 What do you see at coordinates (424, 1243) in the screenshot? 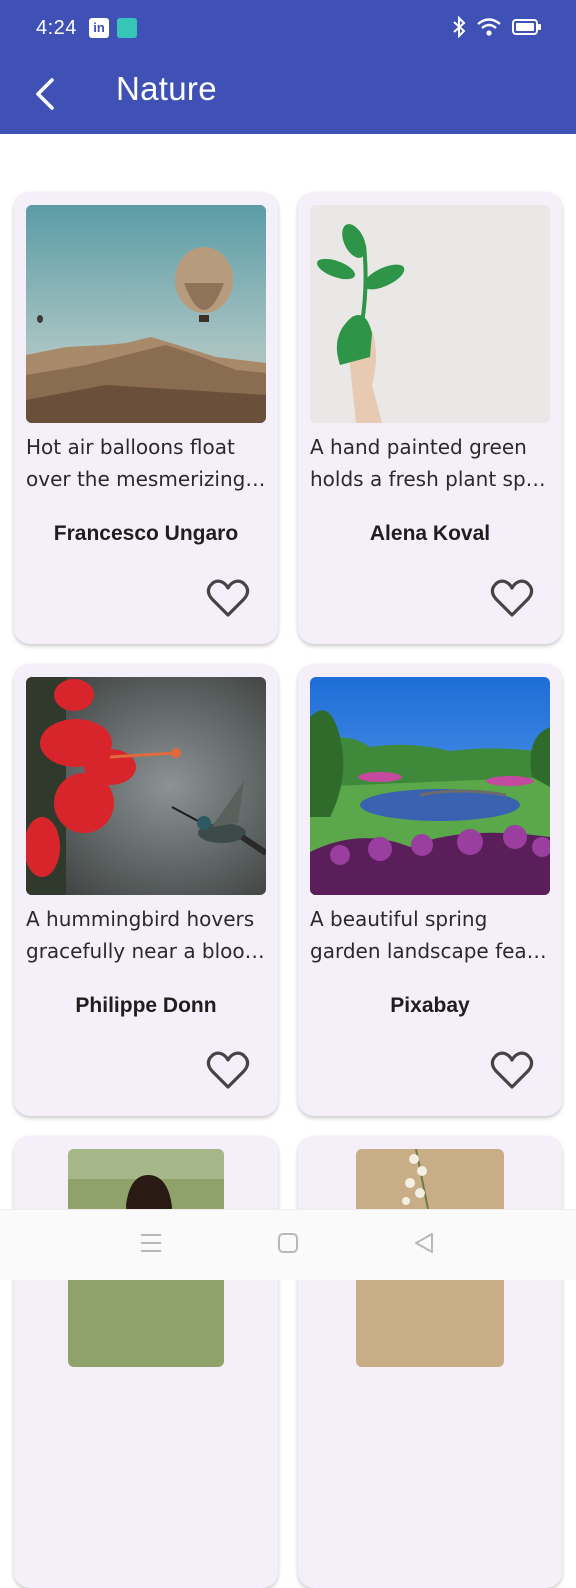
I see `back-triangle-icon` at bounding box center [424, 1243].